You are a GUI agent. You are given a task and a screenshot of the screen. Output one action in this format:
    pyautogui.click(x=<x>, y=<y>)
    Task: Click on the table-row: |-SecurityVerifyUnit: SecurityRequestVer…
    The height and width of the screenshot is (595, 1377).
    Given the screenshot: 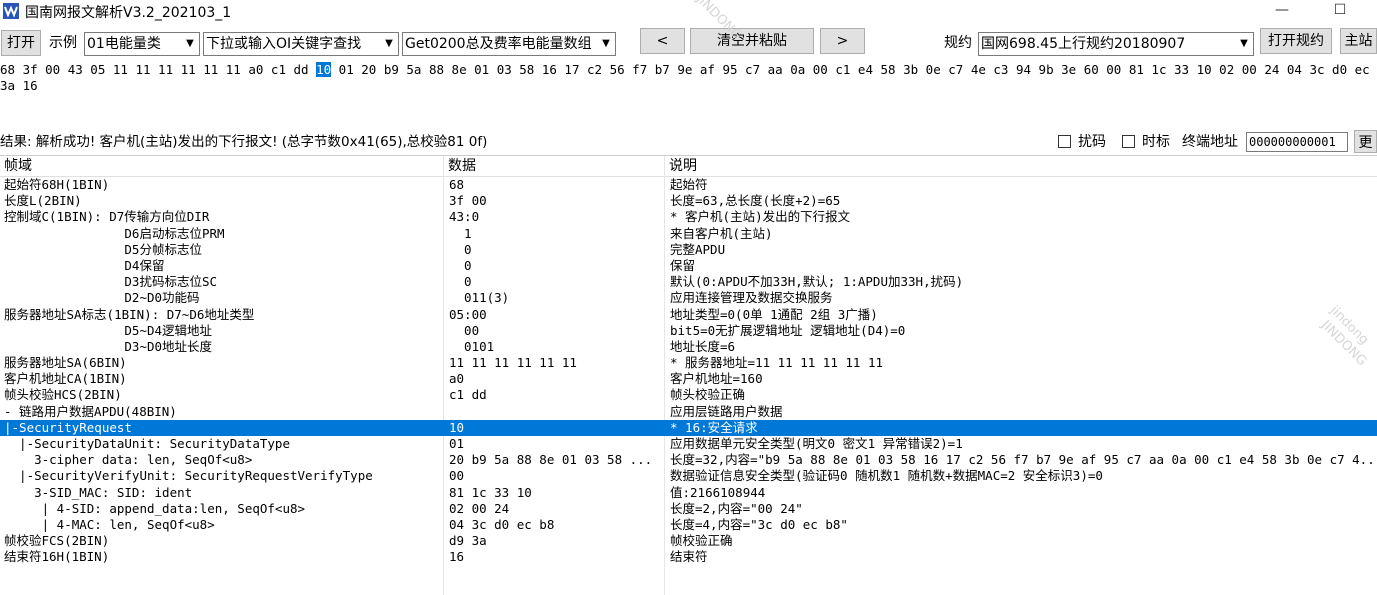 What is the action you would take?
    pyautogui.click(x=688, y=476)
    